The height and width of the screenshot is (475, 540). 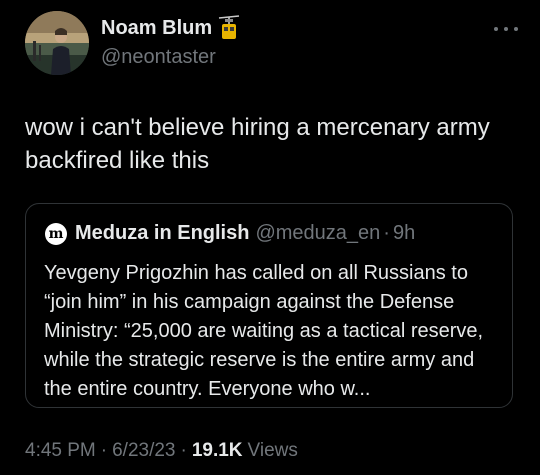 I want to click on quoted-author-name: Meduza in English, so click(x=162, y=233).